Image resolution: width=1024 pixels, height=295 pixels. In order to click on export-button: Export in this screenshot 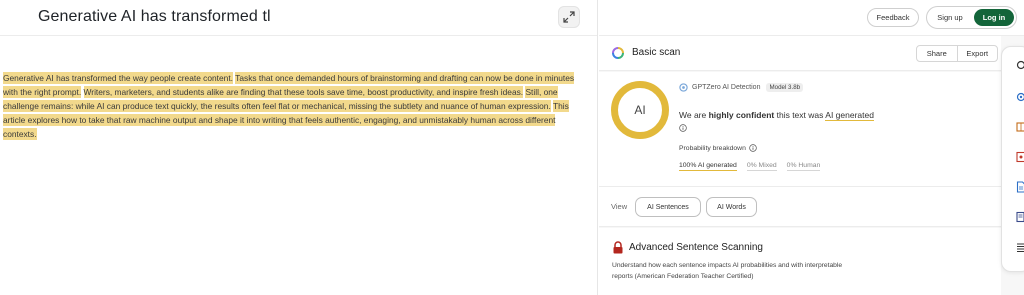, I will do `click(977, 53)`.